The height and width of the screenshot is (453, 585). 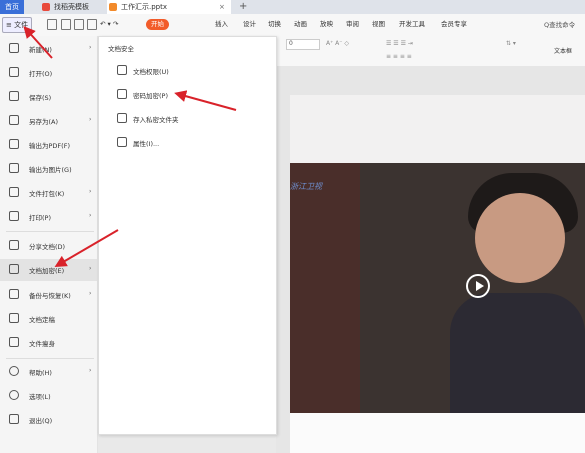 What do you see at coordinates (151, 72) in the screenshot?
I see `submenu-item-label: 文档权限(U)` at bounding box center [151, 72].